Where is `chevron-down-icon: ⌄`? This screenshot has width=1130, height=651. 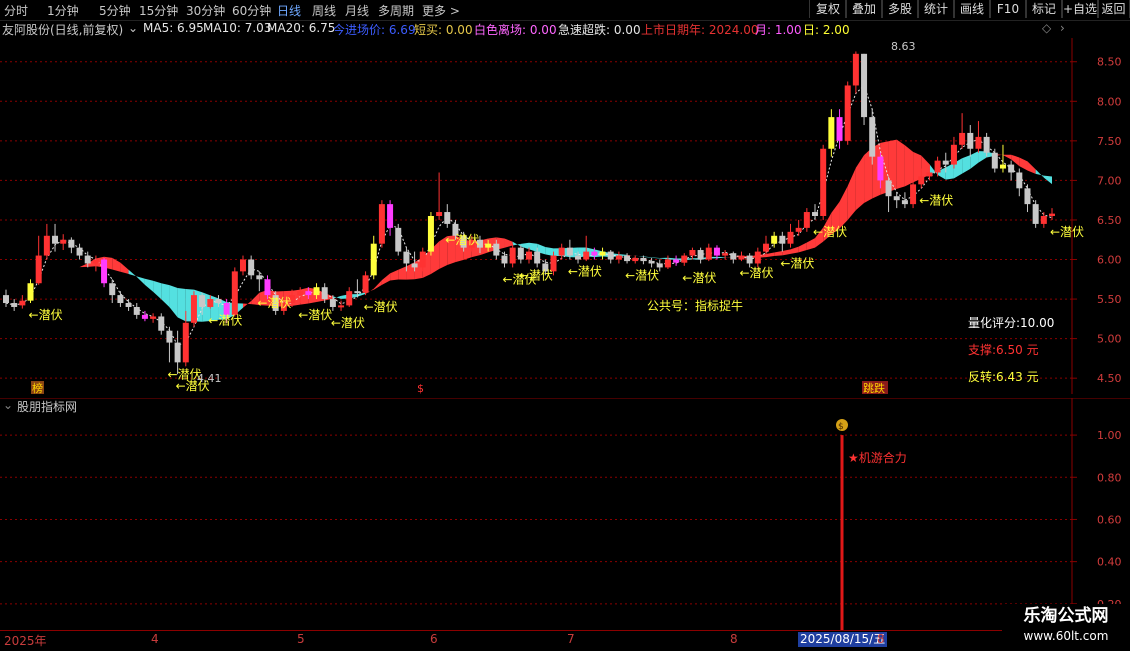 chevron-down-icon: ⌄ is located at coordinates (133, 28).